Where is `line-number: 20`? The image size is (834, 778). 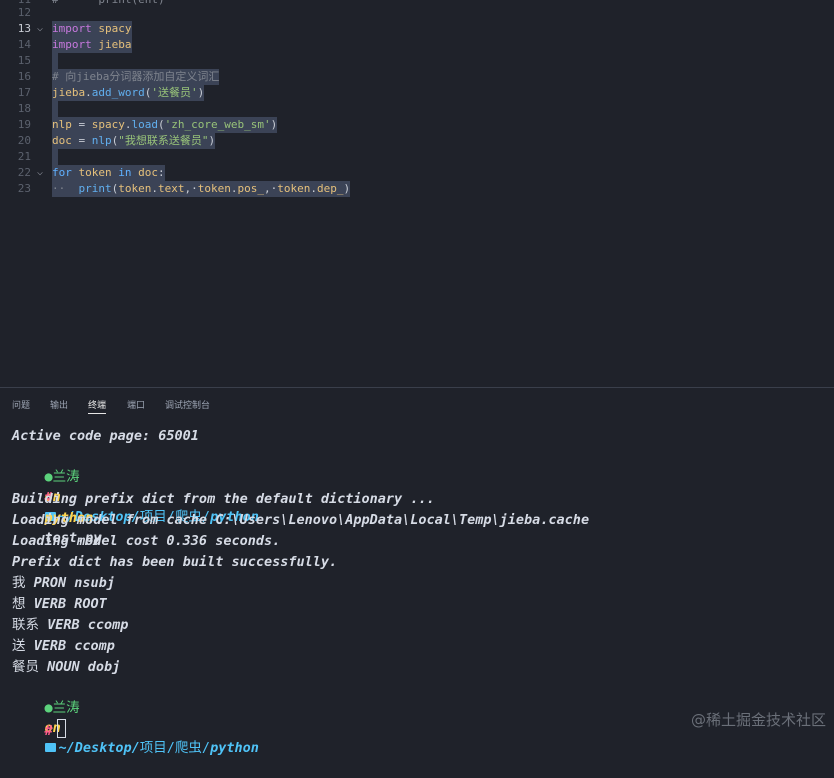 line-number: 20 is located at coordinates (24, 140).